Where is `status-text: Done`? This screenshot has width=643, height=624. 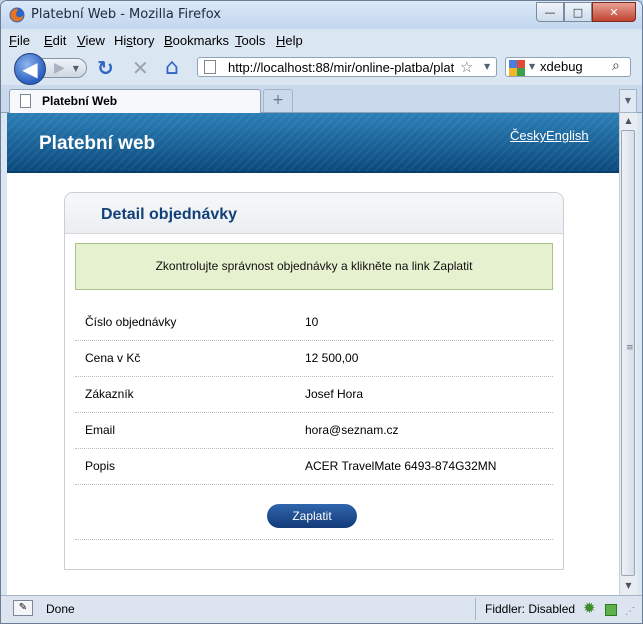 status-text: Done is located at coordinates (60, 609).